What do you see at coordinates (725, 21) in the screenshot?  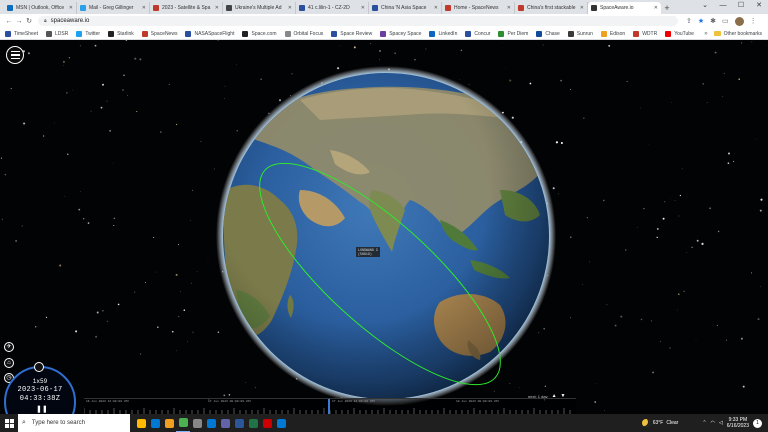 I see `side-panel-icon: ▭` at bounding box center [725, 21].